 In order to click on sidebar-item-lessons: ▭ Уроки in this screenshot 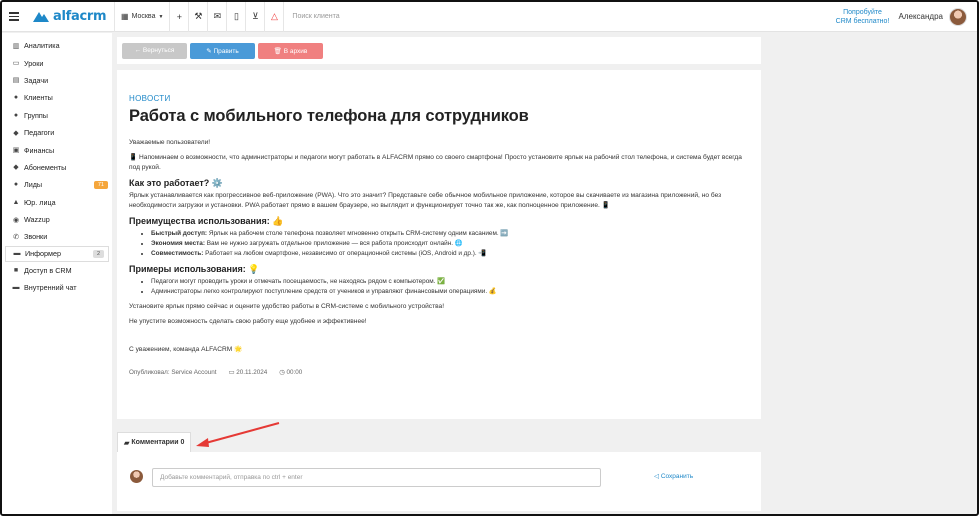, I will do `click(57, 62)`.